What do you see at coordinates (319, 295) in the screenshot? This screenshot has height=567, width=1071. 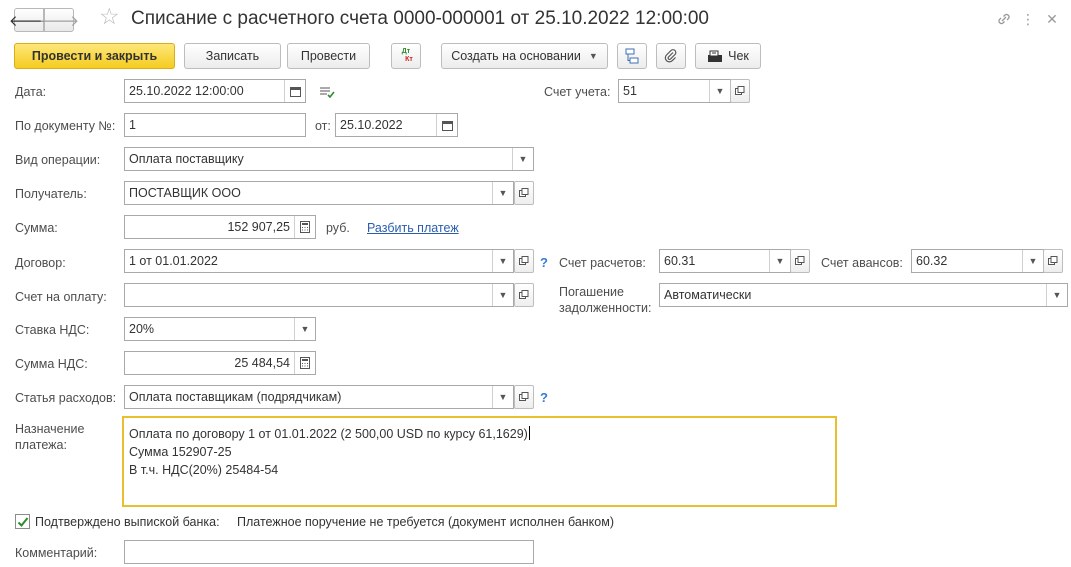 I see `invoice-field: ▼` at bounding box center [319, 295].